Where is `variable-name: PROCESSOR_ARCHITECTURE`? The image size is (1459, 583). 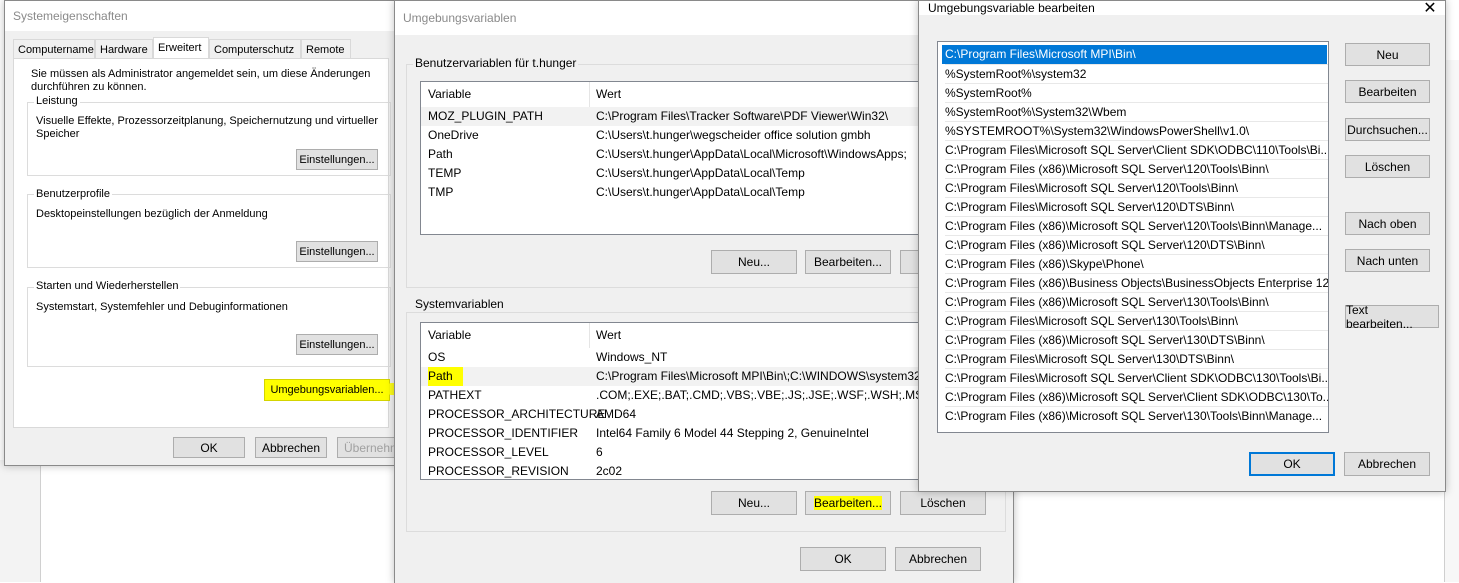
variable-name: PROCESSOR_ARCHITECTURE is located at coordinates (517, 414).